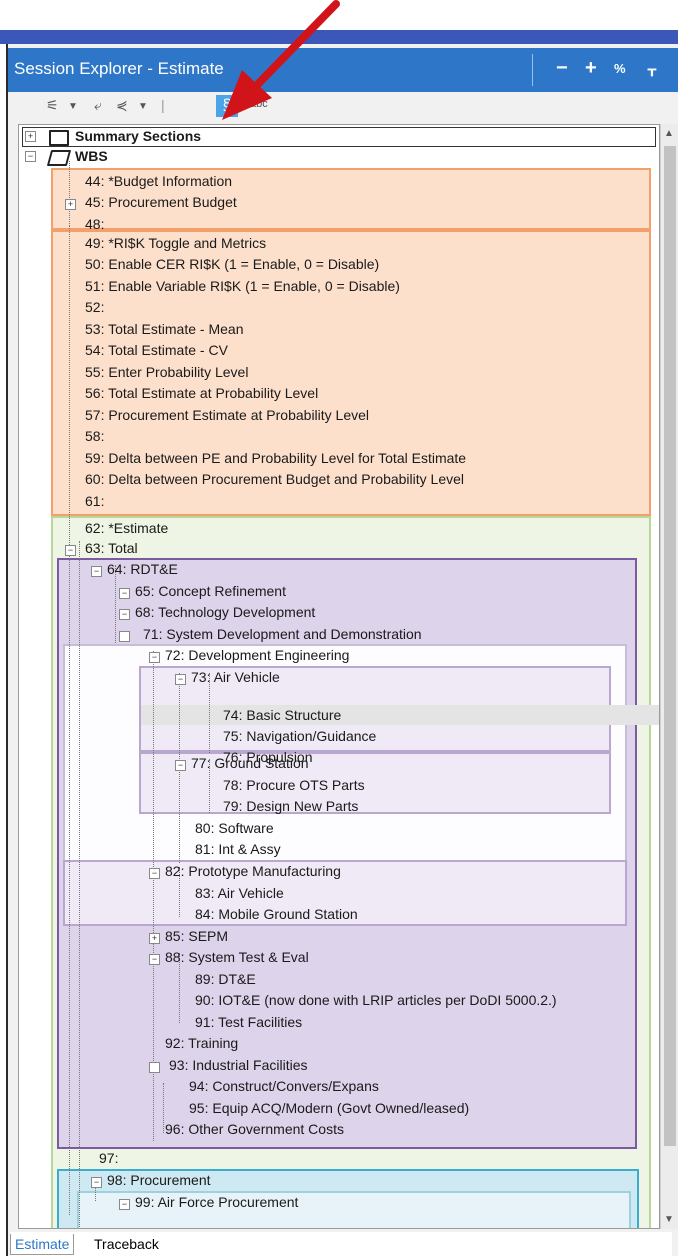 Image resolution: width=678 pixels, height=1256 pixels. Describe the element at coordinates (253, 871) in the screenshot. I see `tree-item-82: 82: Prototype Manufacturing` at that location.